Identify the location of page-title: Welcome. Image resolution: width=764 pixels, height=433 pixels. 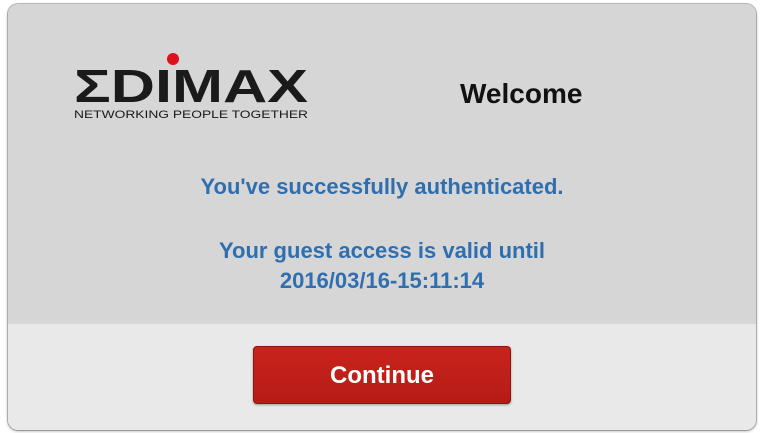
(521, 93).